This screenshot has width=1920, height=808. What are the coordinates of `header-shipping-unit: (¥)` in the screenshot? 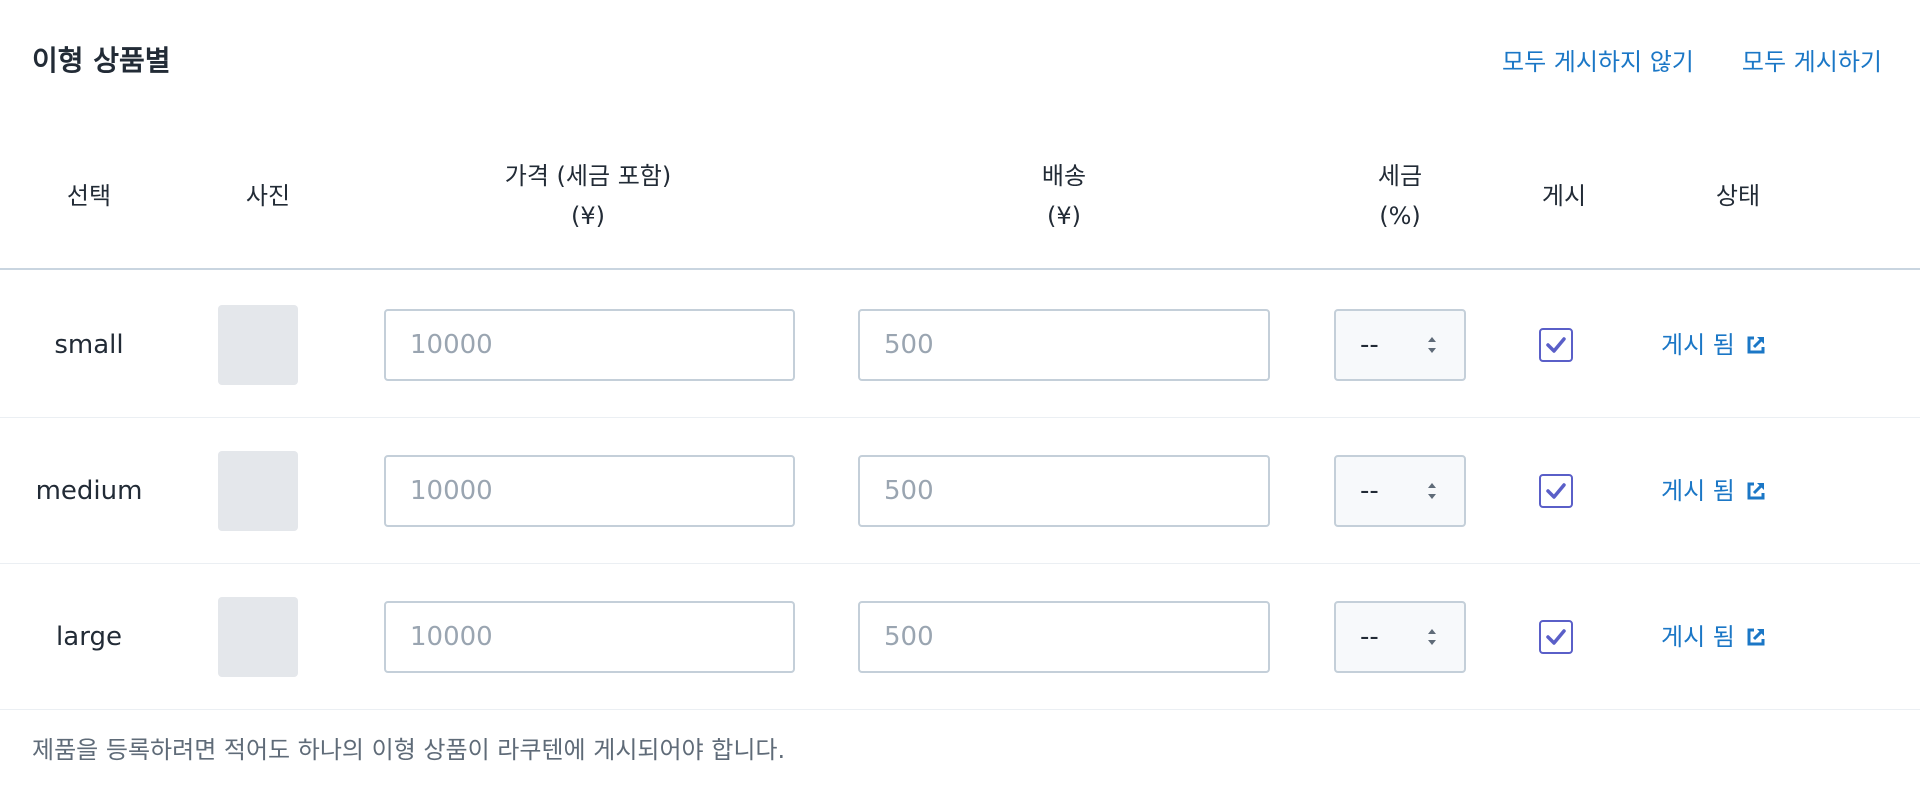 It's located at (1063, 216).